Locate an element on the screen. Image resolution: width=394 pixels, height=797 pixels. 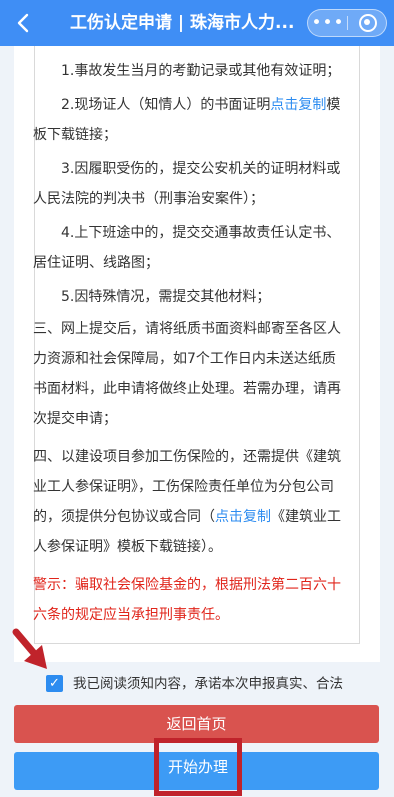
miniprogram-capsule: ••• is located at coordinates (347, 23).